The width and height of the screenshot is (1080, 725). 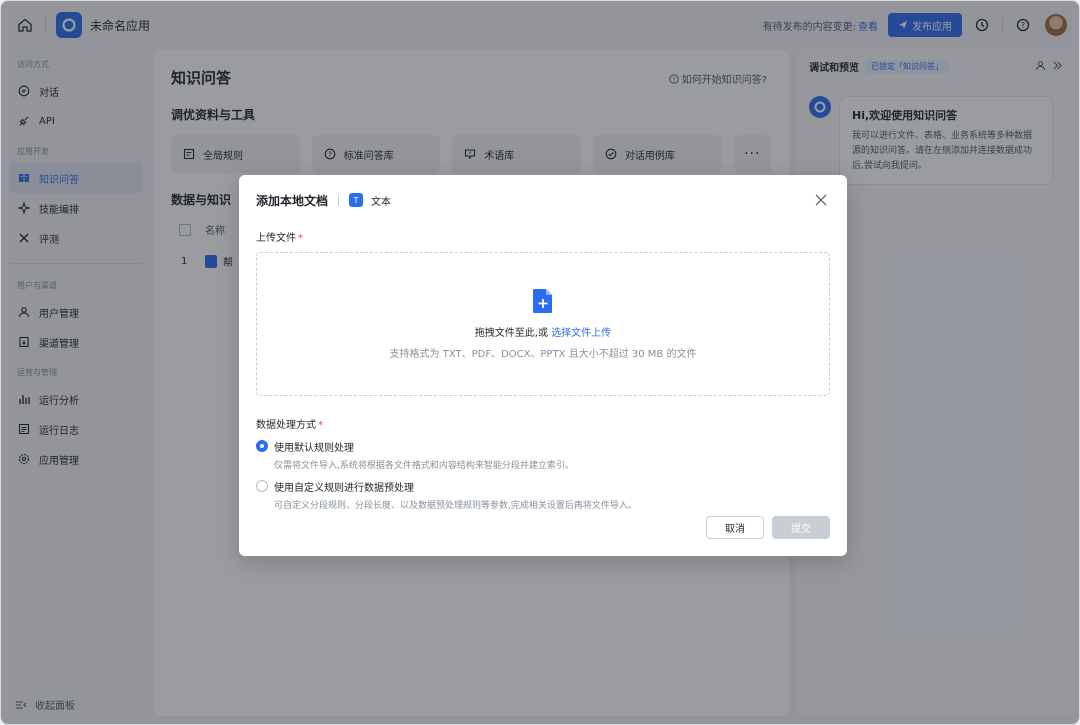 I want to click on dialog-footer: 取消 提交, so click(x=768, y=527).